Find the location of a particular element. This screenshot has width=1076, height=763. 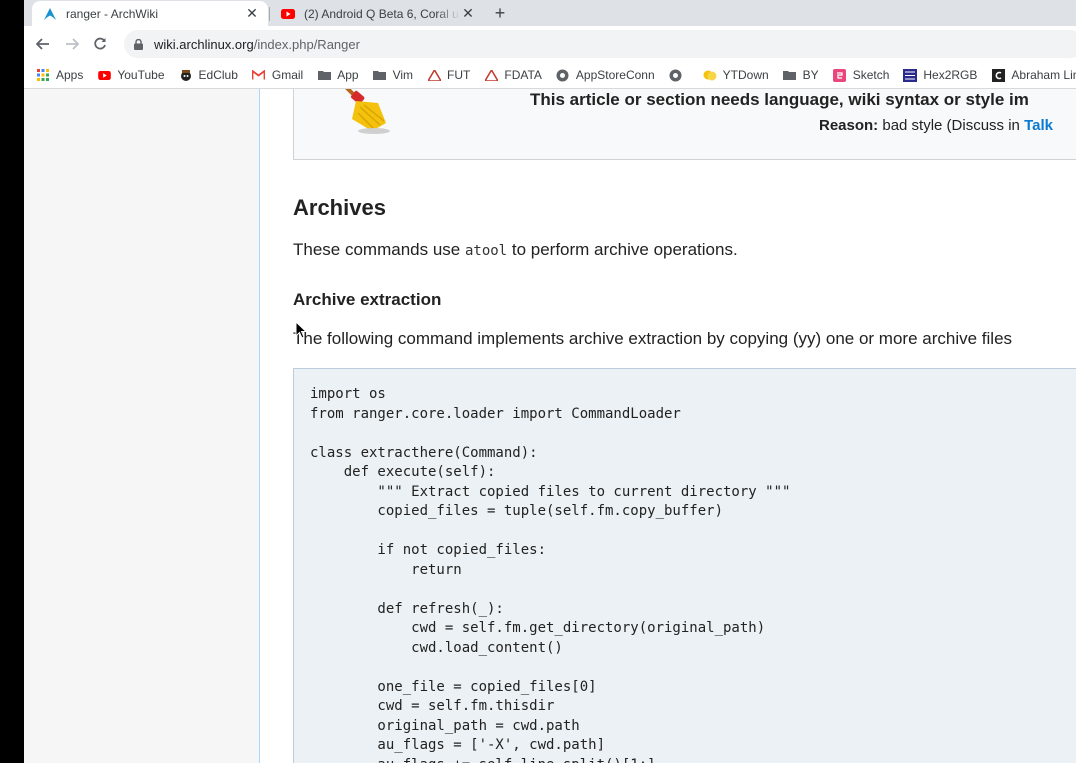

intro-text-after: to perform archive operations. is located at coordinates (622, 249).